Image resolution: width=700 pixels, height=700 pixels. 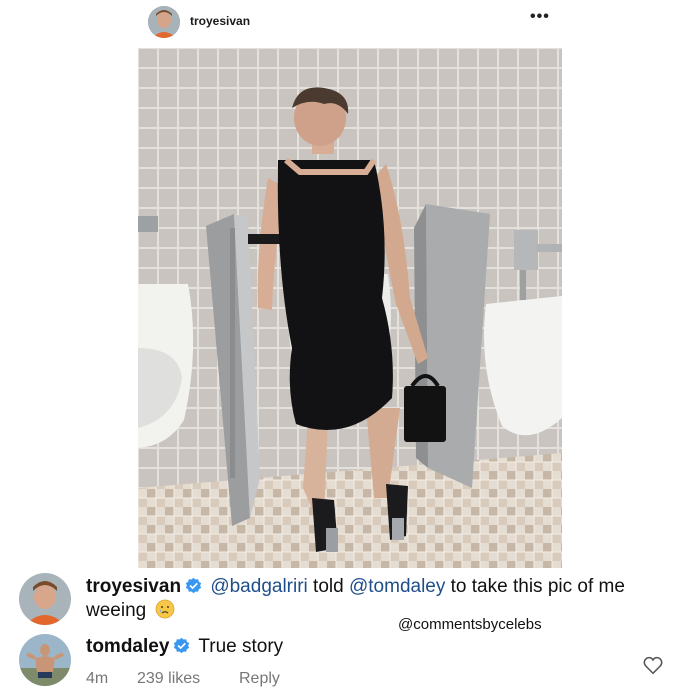 I want to click on comment-likes: 239 likes, so click(x=168, y=679).